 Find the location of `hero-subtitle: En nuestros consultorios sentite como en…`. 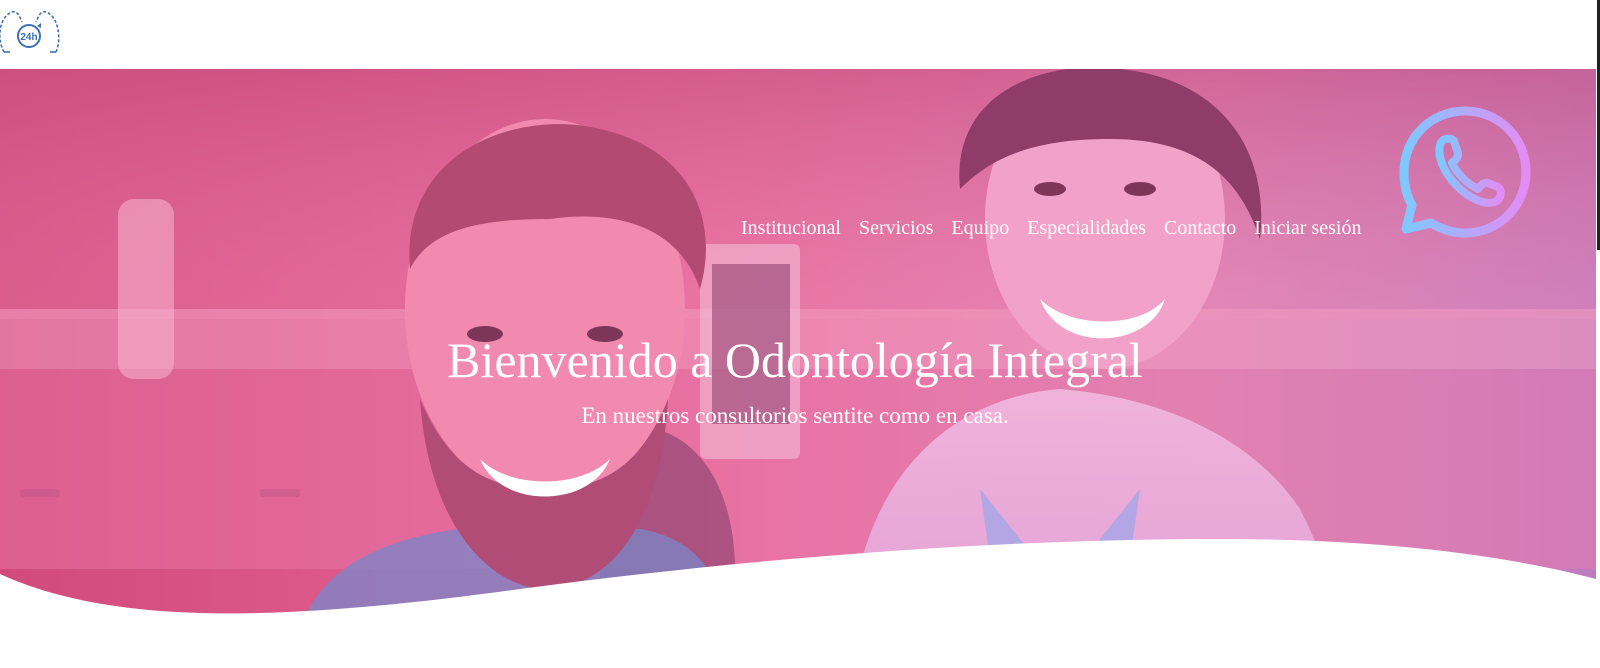

hero-subtitle: En nuestros consultorios sentite como en… is located at coordinates (795, 415).